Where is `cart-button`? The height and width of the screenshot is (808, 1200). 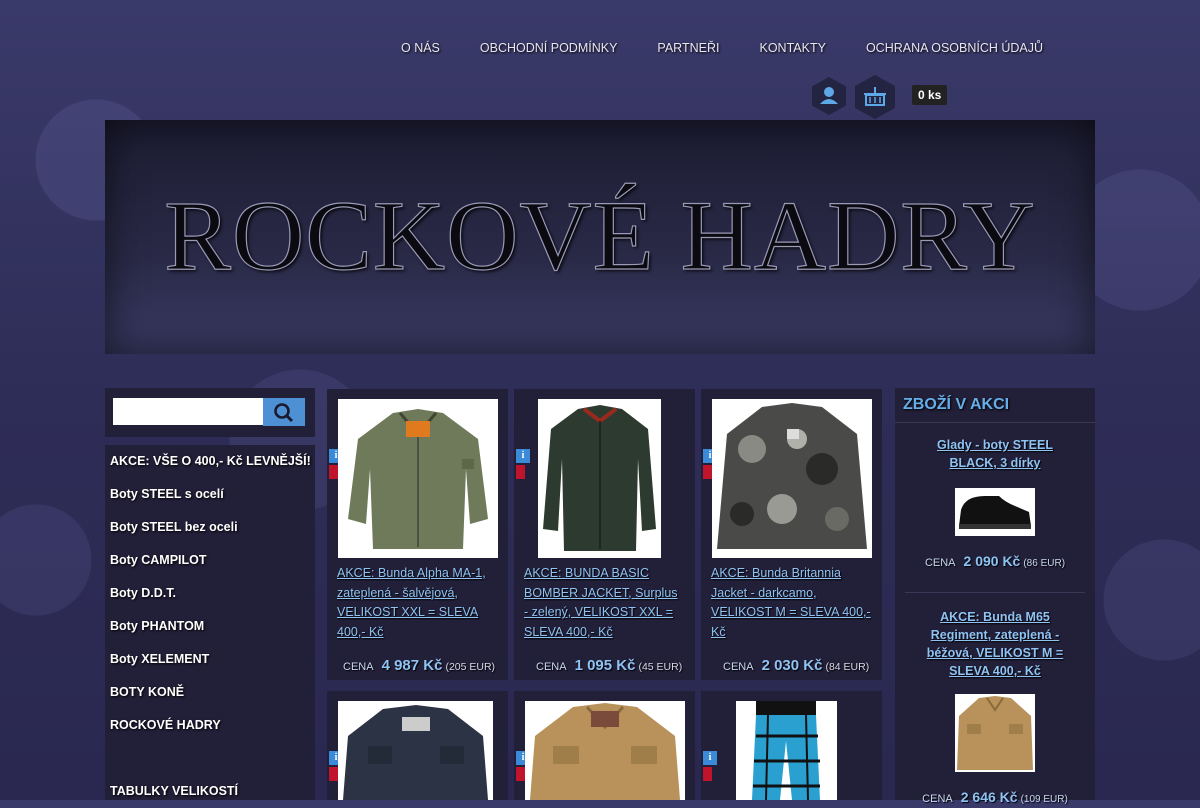 cart-button is located at coordinates (875, 97).